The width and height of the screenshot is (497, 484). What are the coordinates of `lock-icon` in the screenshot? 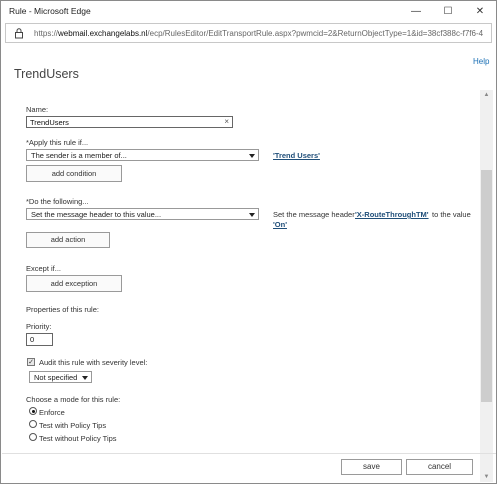 It's located at (19, 33).